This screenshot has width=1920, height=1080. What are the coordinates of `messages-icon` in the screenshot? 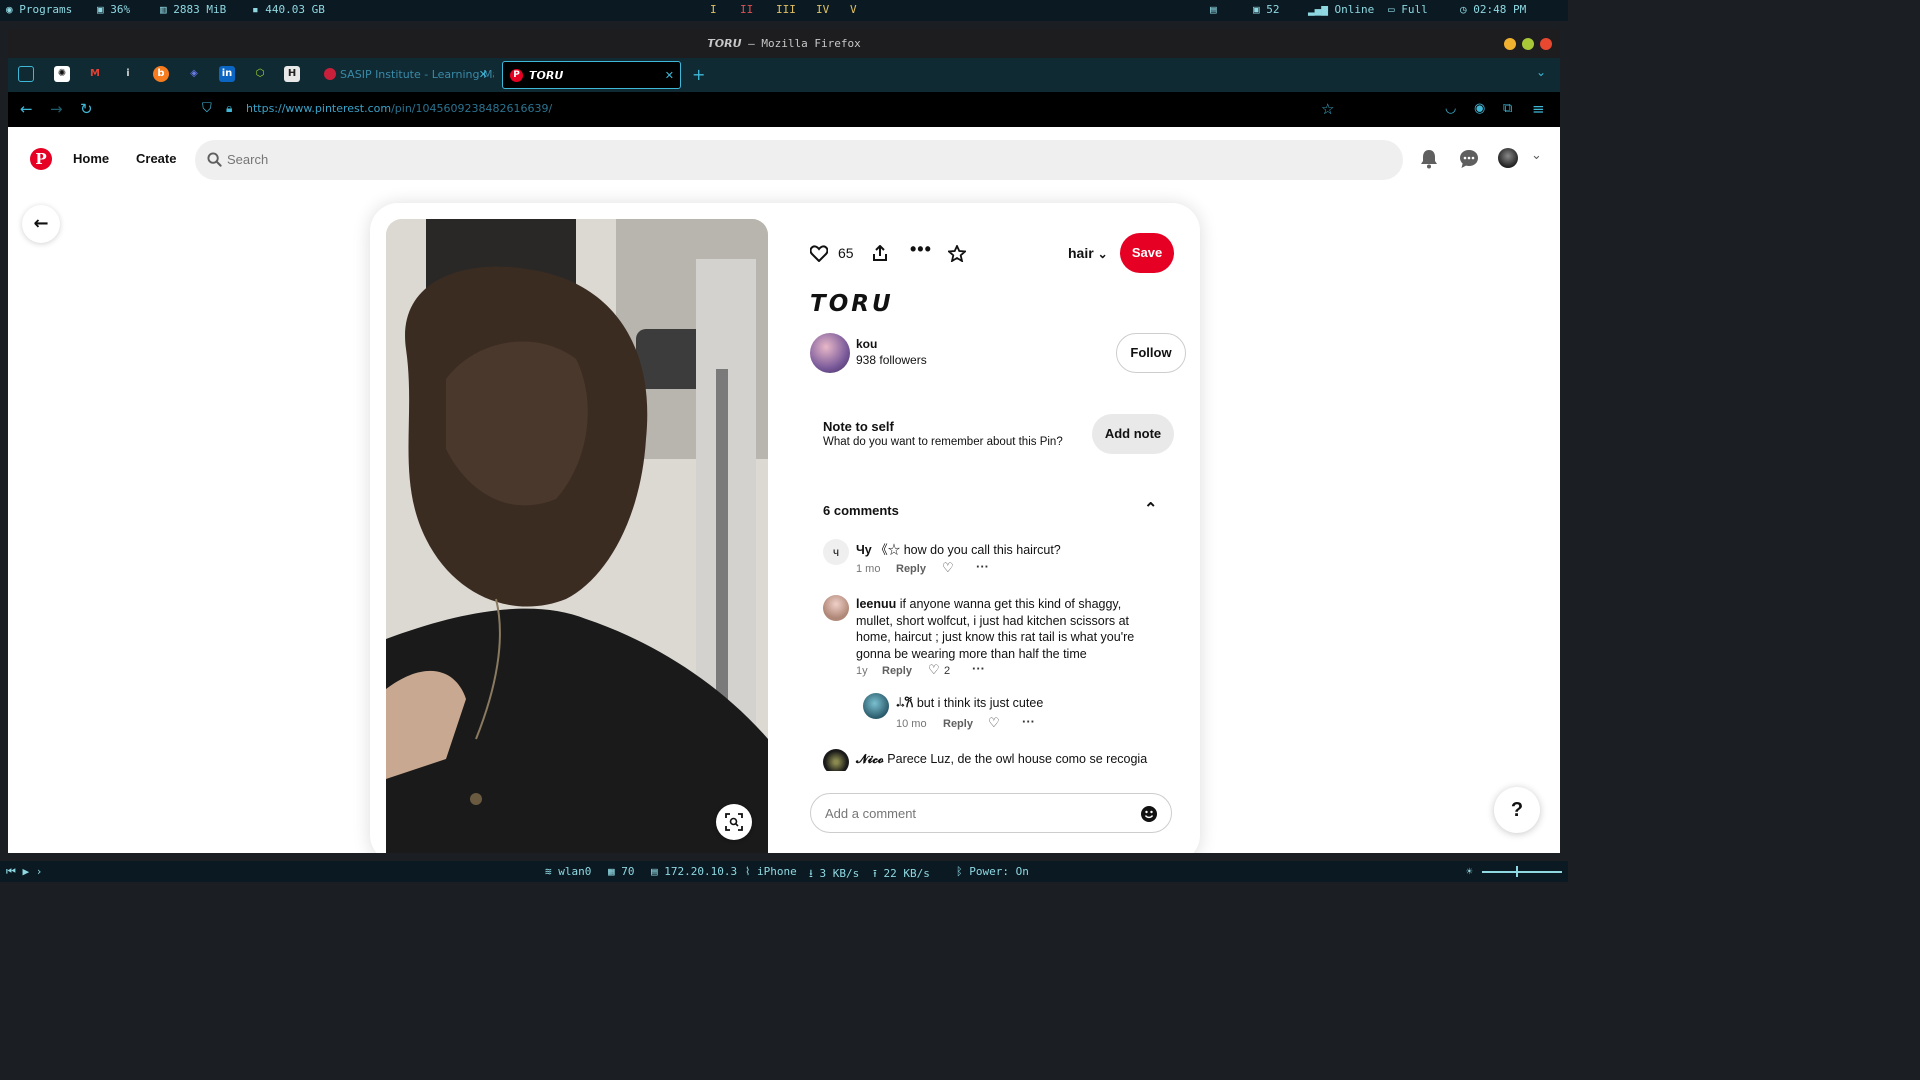 It's located at (1469, 159).